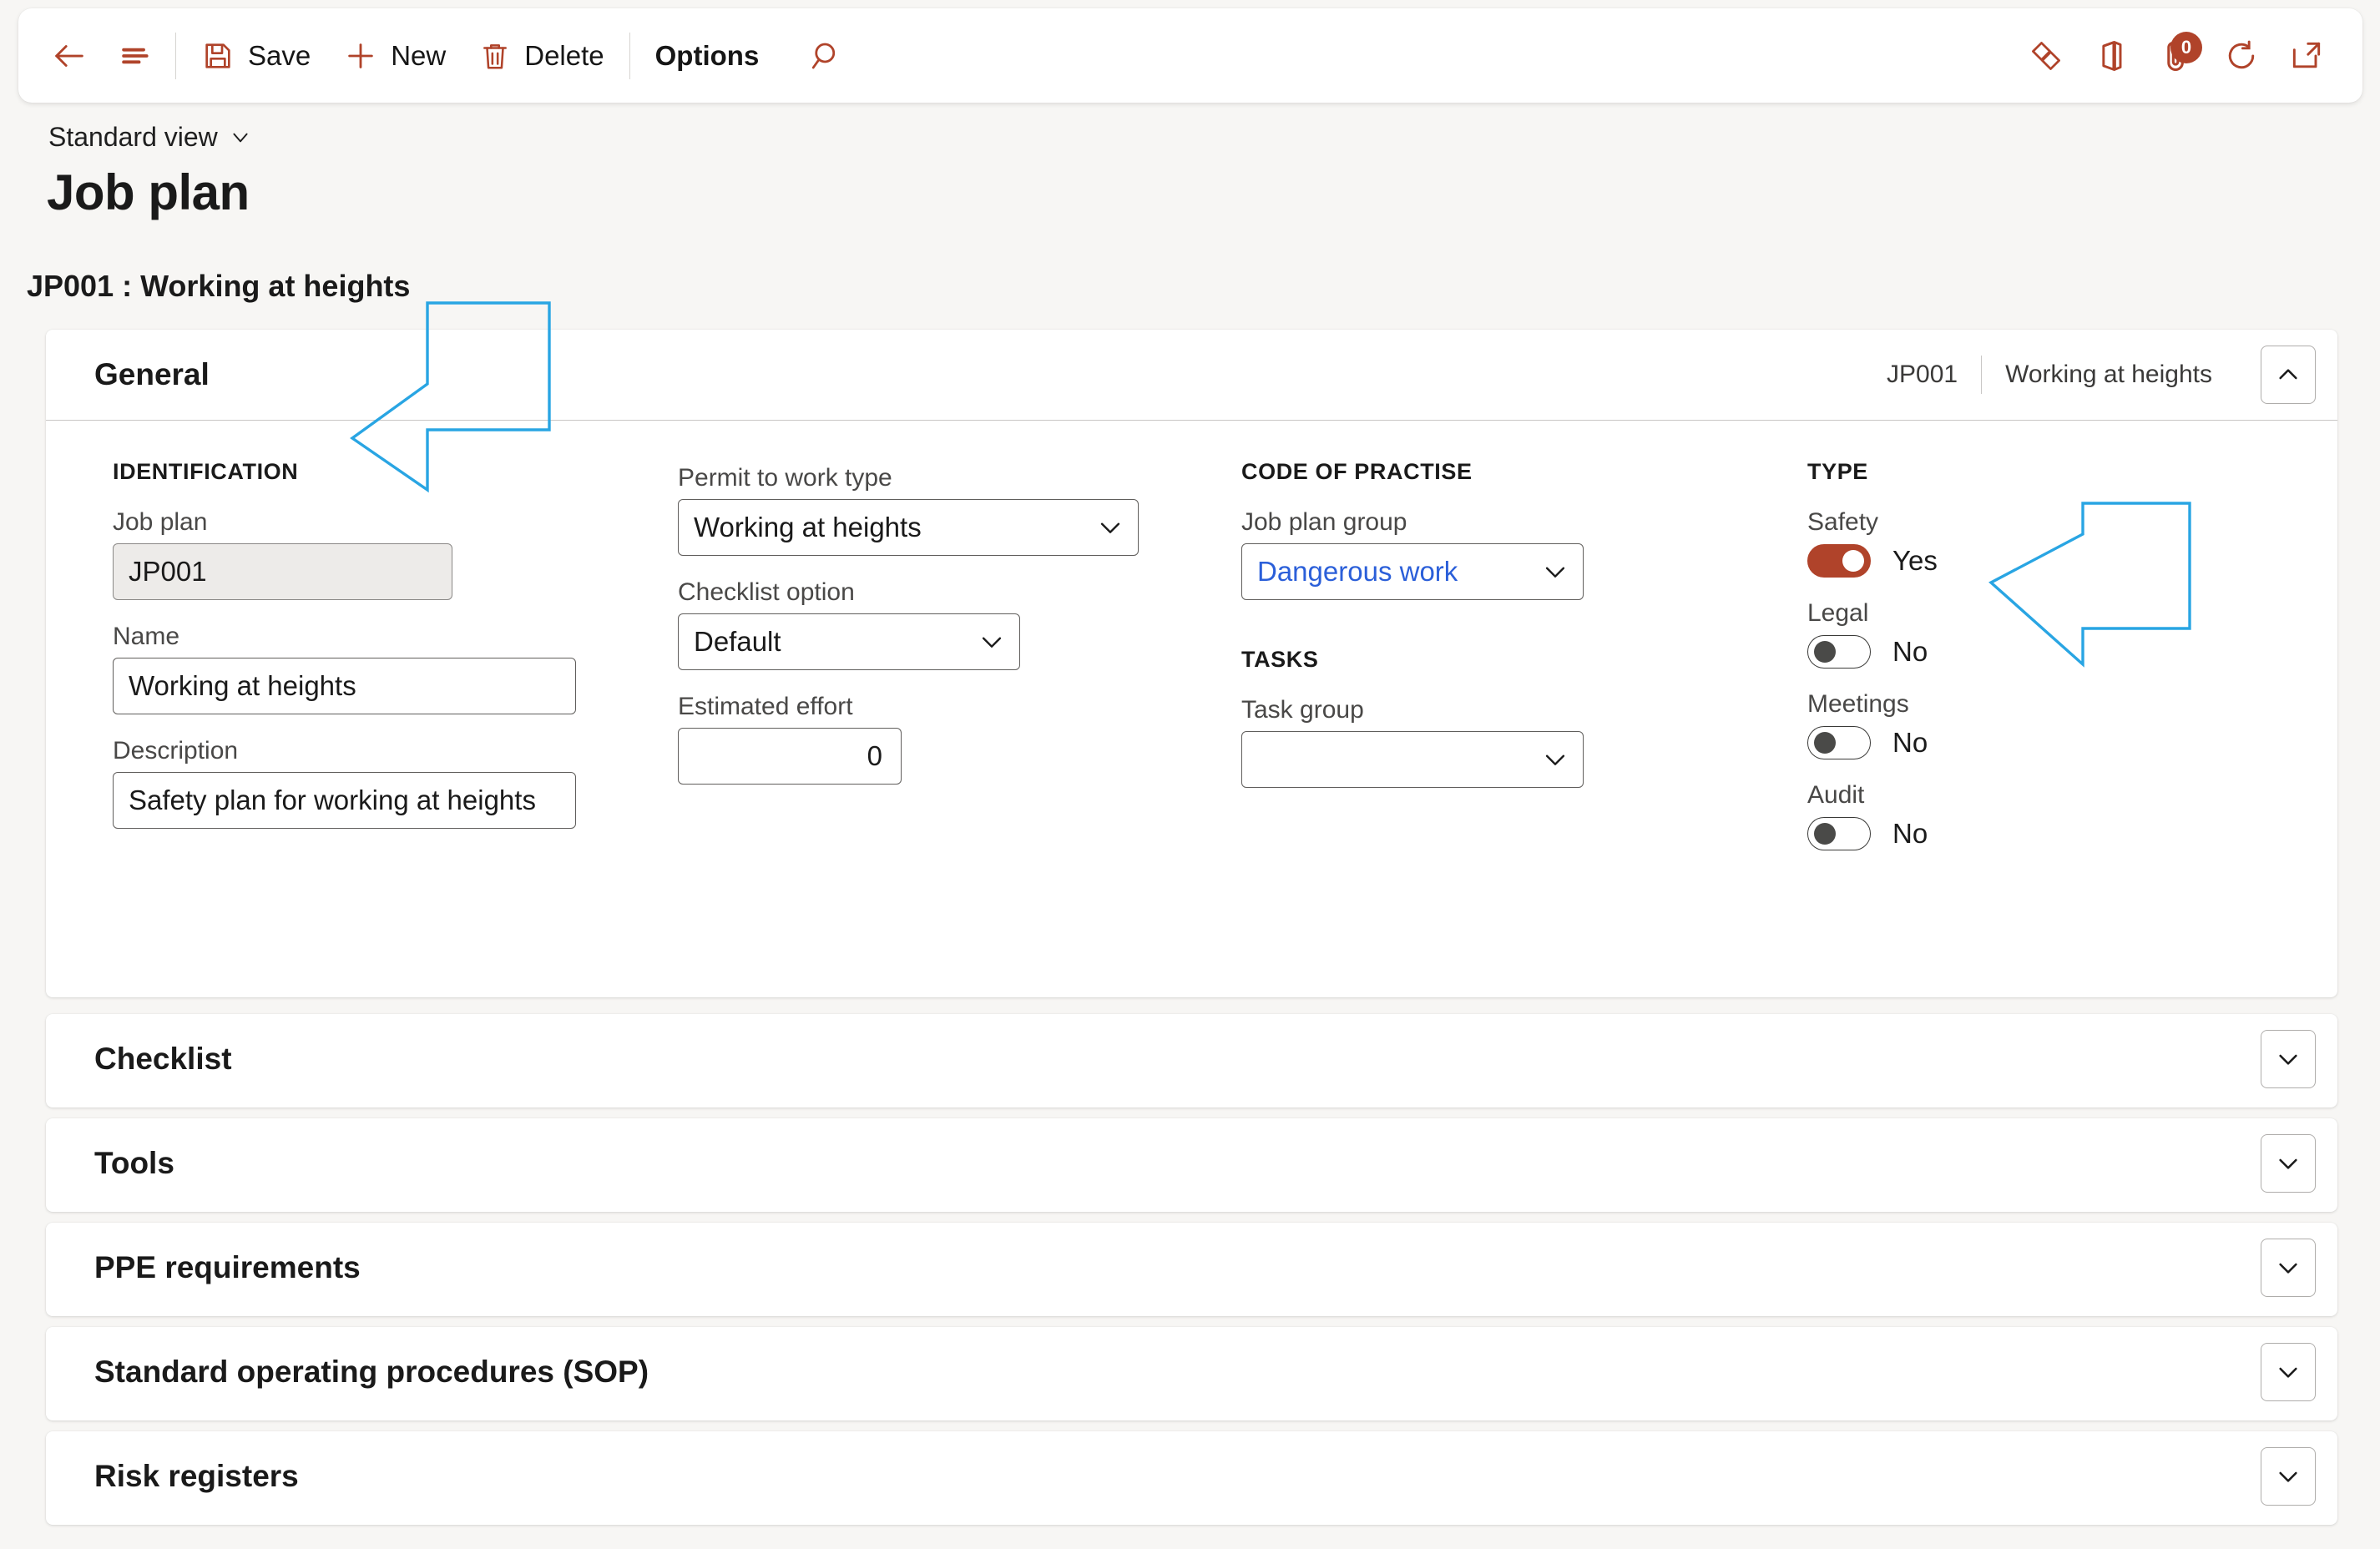 The image size is (2380, 1549). I want to click on checklist-option-value: Default, so click(737, 642).